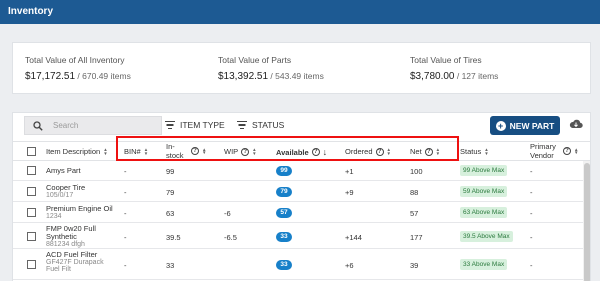 This screenshot has height=281, width=600. What do you see at coordinates (54, 216) in the screenshot?
I see `item-subtext: 1234` at bounding box center [54, 216].